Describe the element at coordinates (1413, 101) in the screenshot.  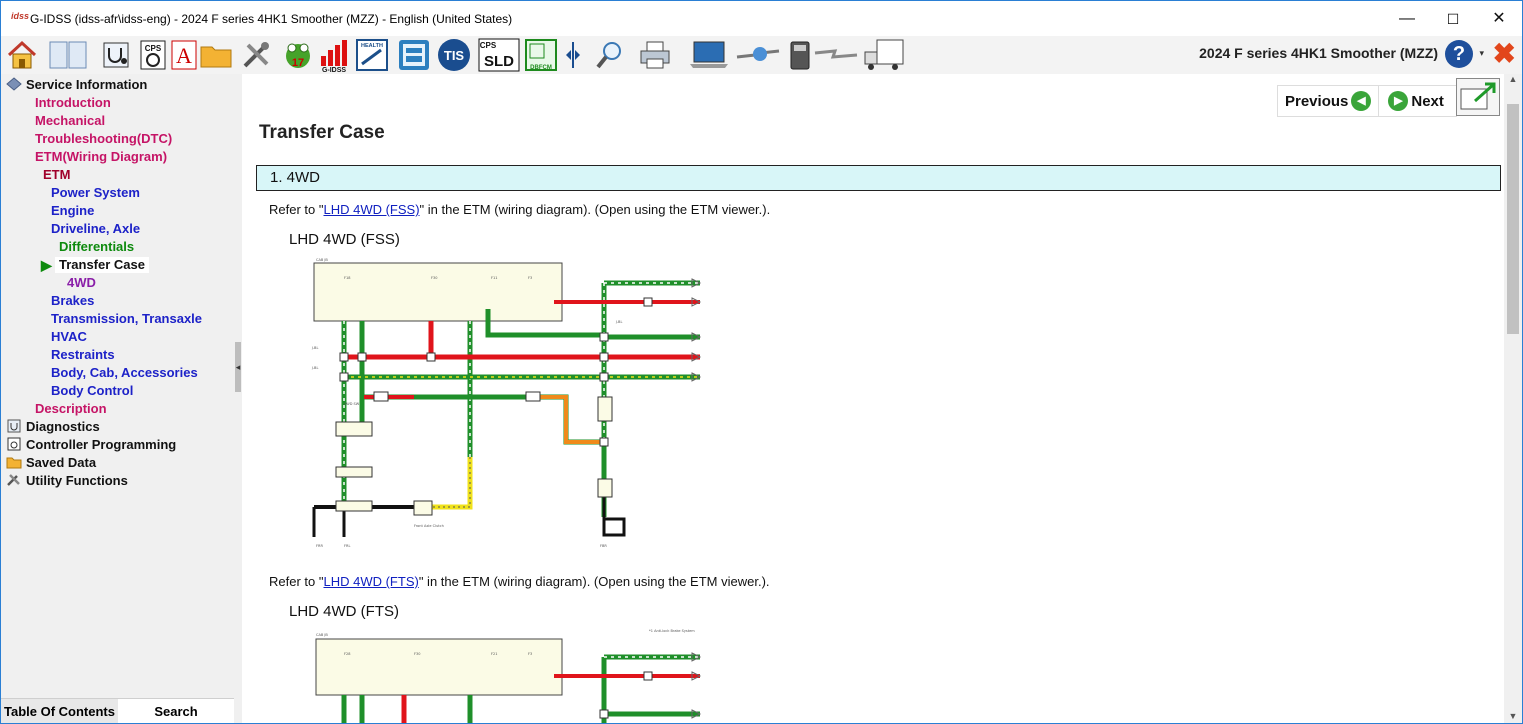
I see `next-button: ▶ Next` at that location.